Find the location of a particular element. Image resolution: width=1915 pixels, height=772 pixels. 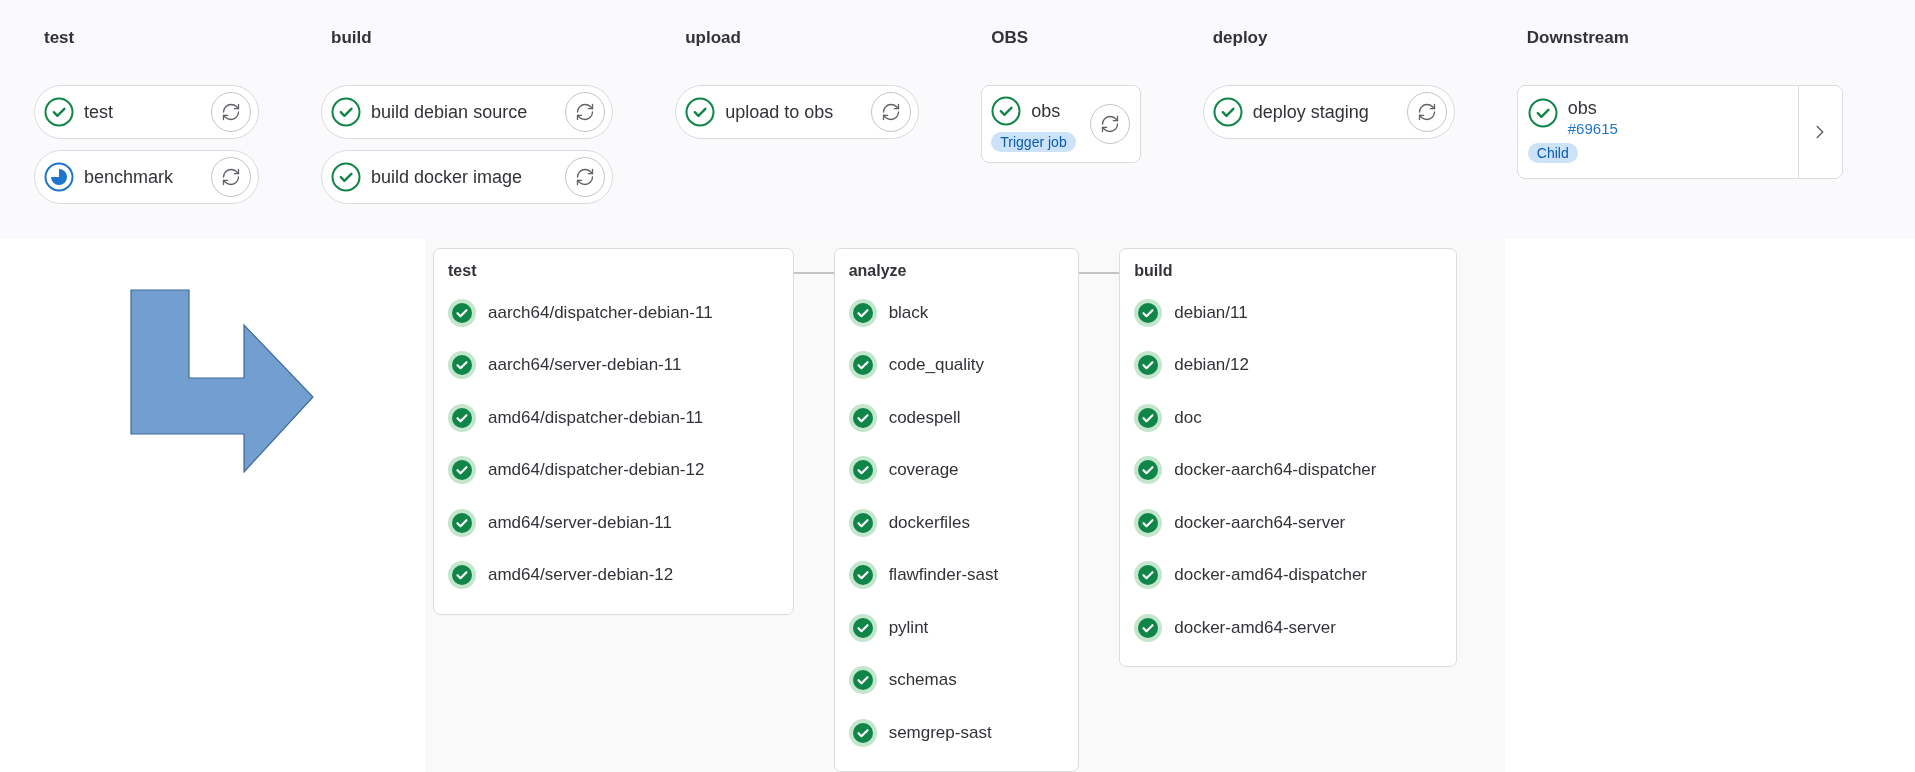

job-row: debian/12 is located at coordinates (1255, 365).